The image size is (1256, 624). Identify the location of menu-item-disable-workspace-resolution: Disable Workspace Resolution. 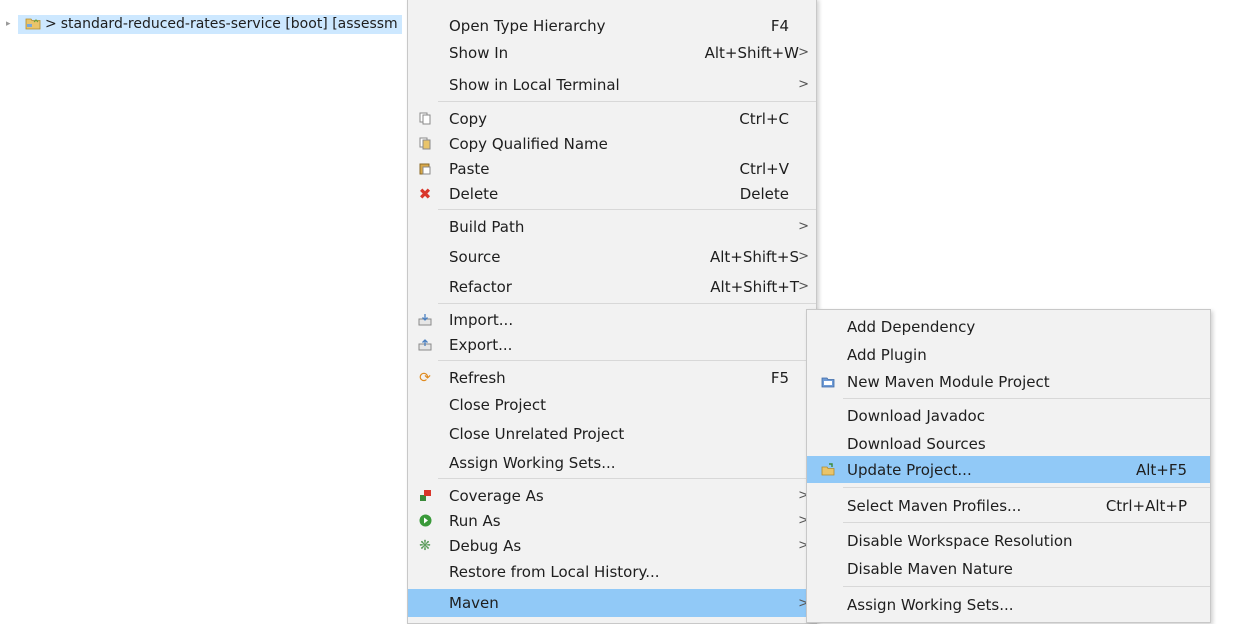
(1008, 540).